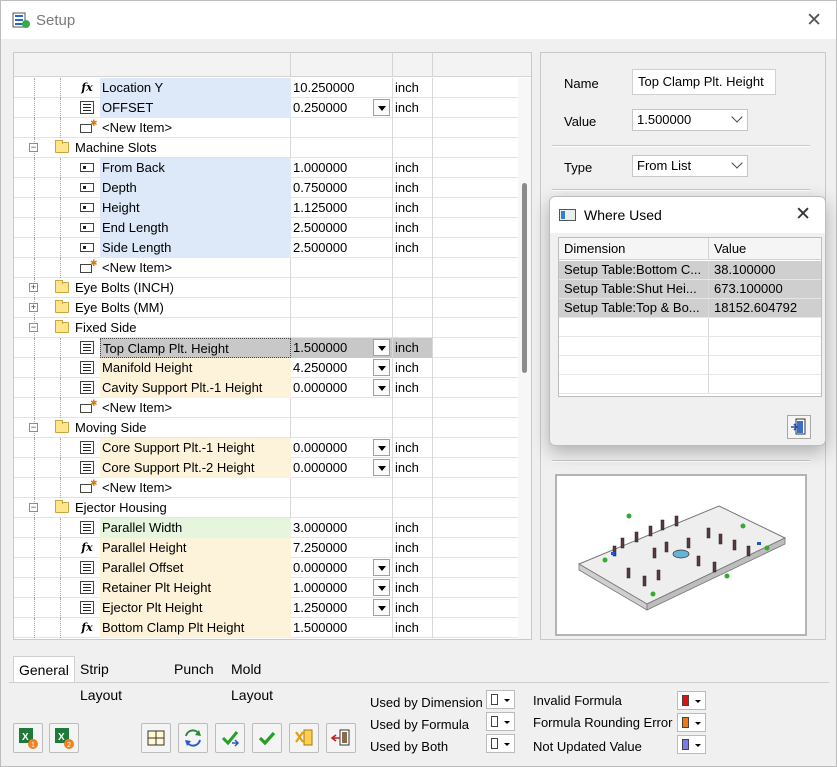 The width and height of the screenshot is (837, 767). Describe the element at coordinates (342, 208) in the screenshot. I see `value-cell: 1.125000` at that location.